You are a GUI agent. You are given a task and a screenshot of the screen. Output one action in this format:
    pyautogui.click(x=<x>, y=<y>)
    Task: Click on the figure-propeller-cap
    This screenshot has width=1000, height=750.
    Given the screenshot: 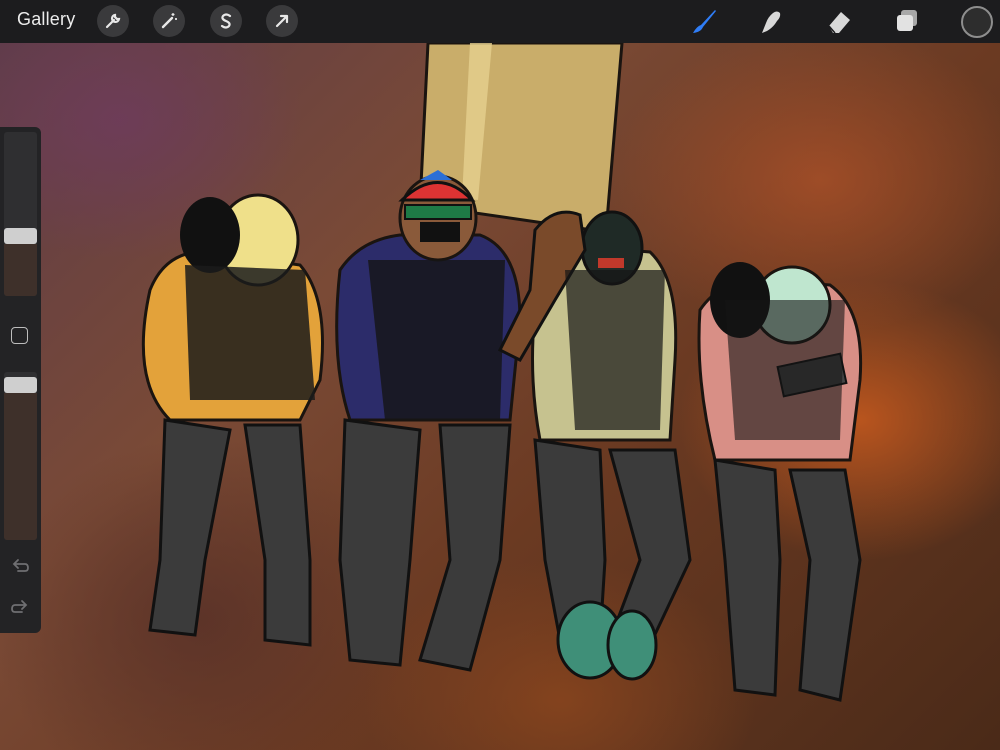 What is the action you would take?
    pyautogui.click(x=428, y=421)
    